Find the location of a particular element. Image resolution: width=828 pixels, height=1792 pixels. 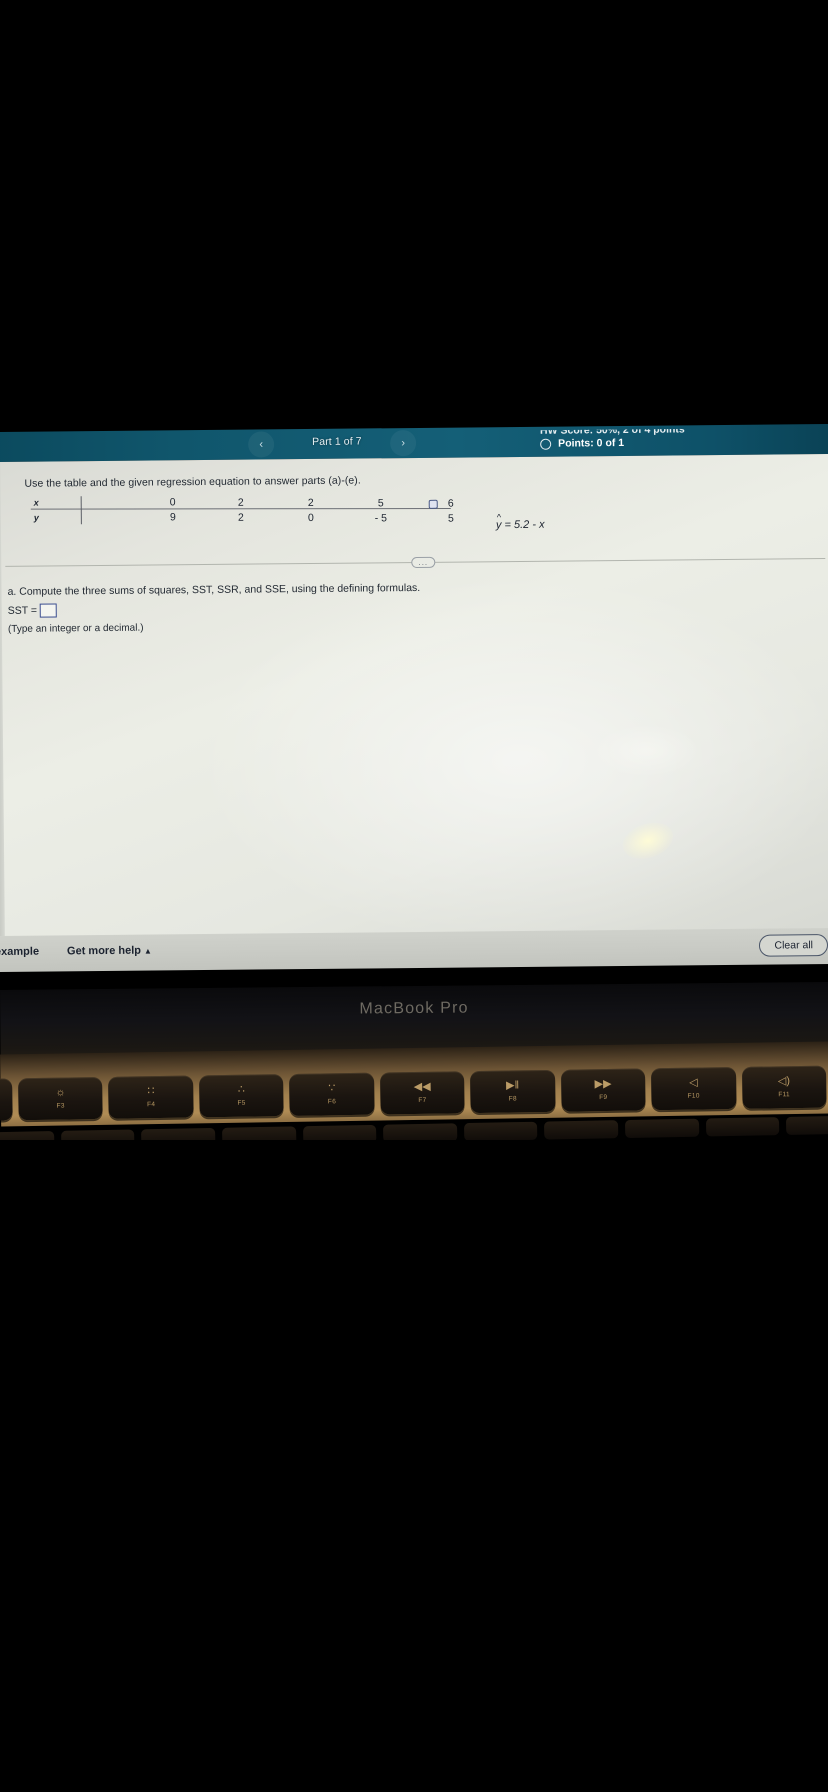

screen-glare-spot is located at coordinates (648, 841).